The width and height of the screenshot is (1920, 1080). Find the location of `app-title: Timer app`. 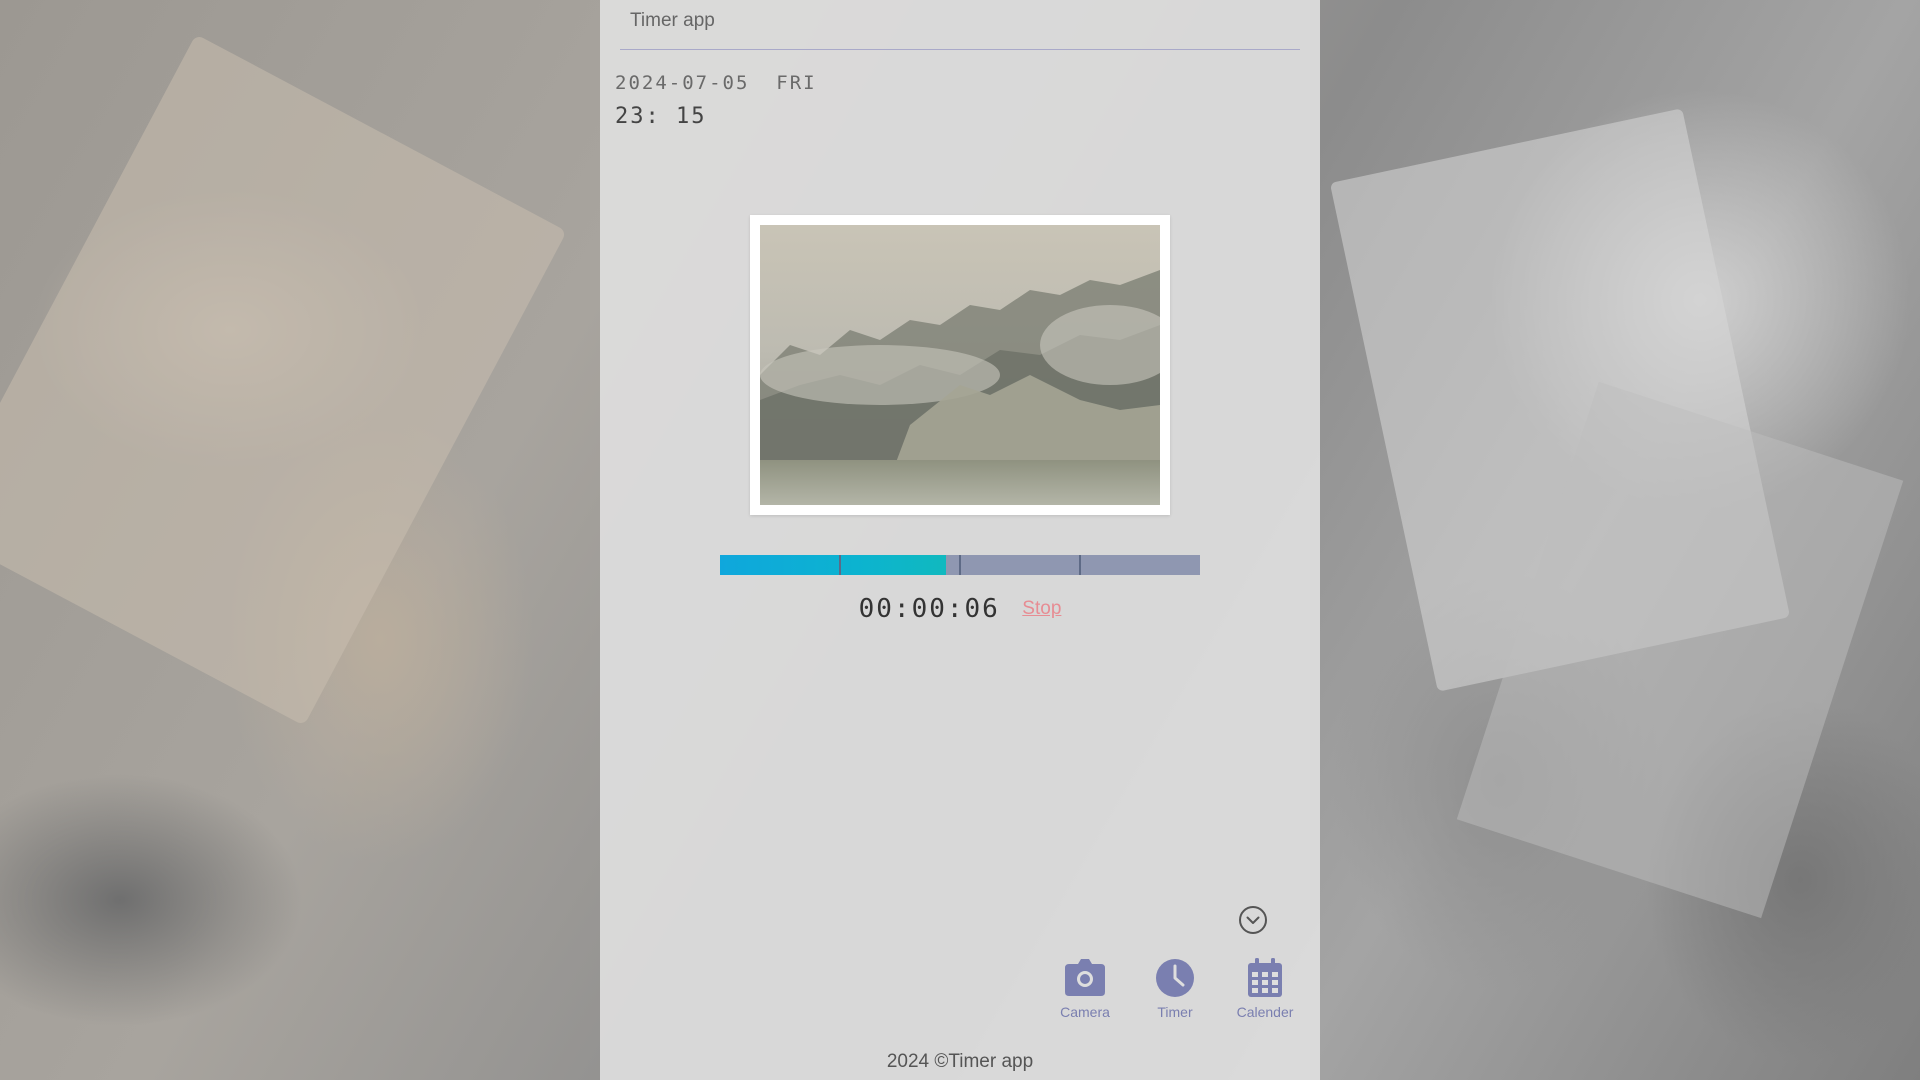

app-title: Timer app is located at coordinates (672, 20).